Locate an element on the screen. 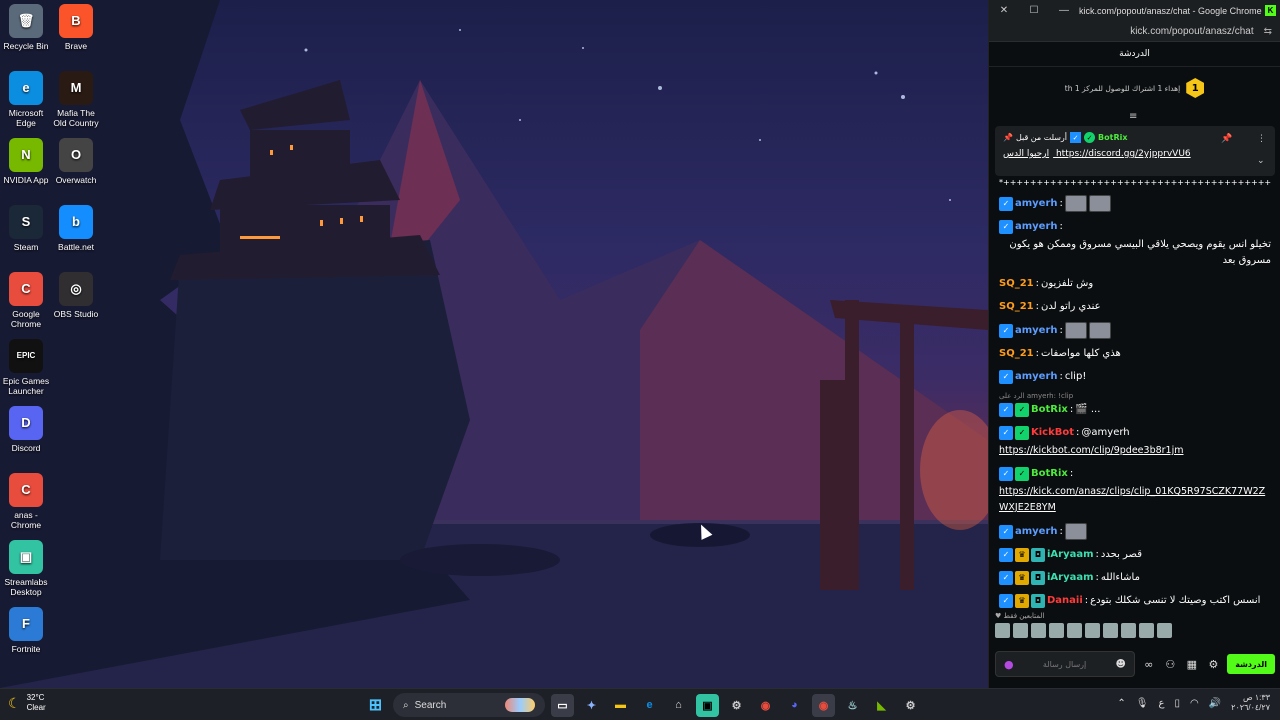 The height and width of the screenshot is (720, 1280). nvidia-icon: ◣ is located at coordinates (881, 705).